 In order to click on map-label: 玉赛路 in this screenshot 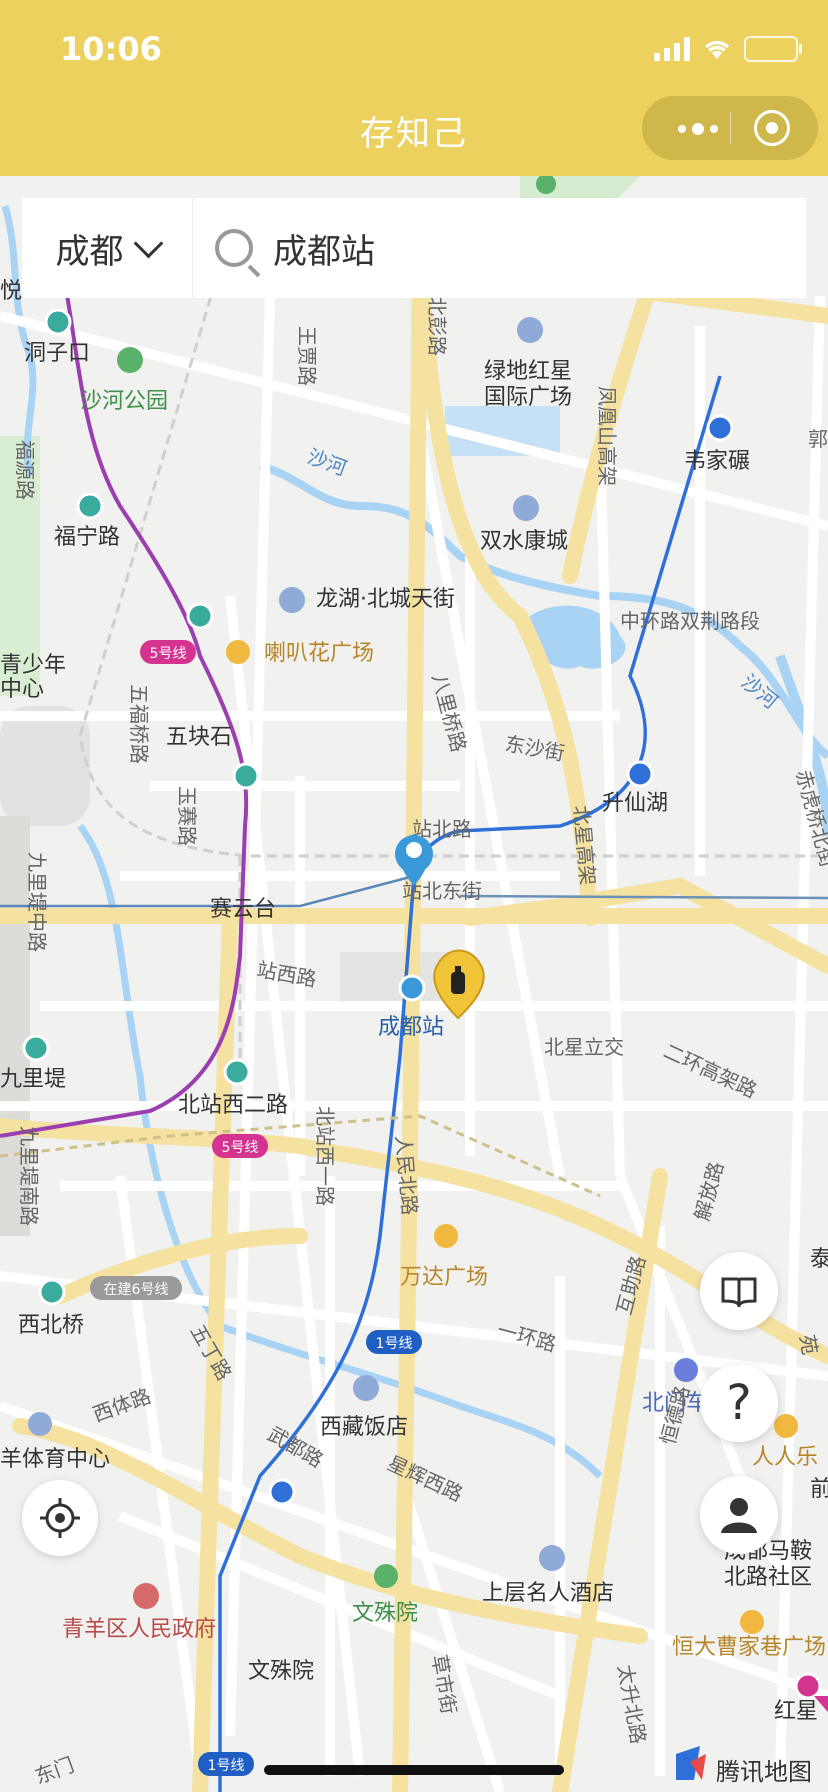, I will do `click(187, 816)`.